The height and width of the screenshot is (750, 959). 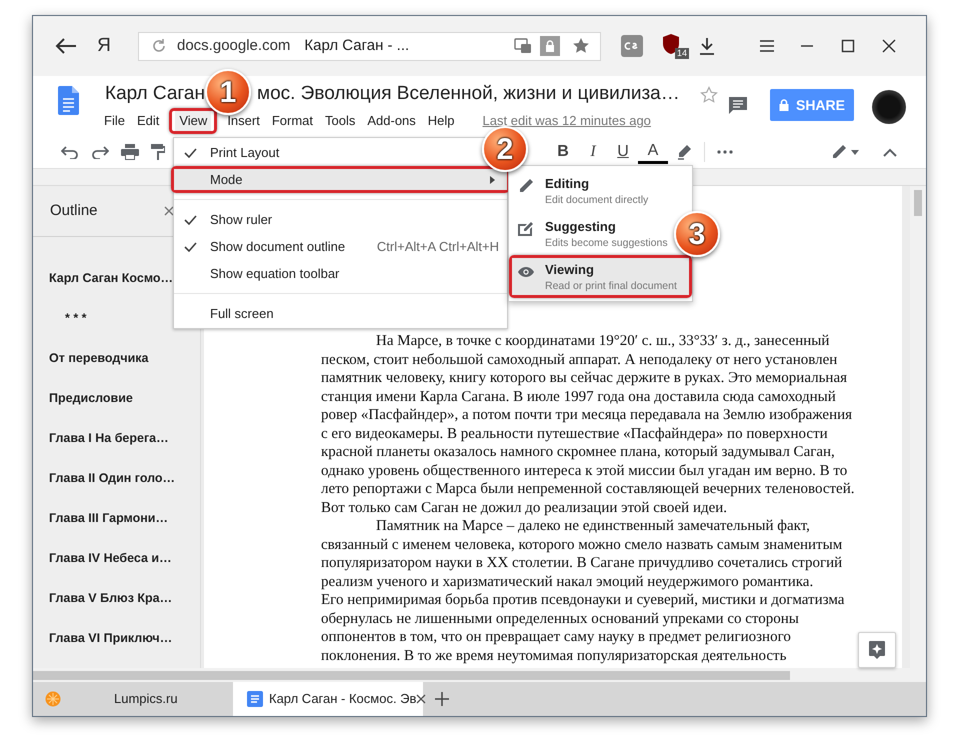 What do you see at coordinates (600, 276) in the screenshot?
I see `mode-option: Viewing Read or print final document` at bounding box center [600, 276].